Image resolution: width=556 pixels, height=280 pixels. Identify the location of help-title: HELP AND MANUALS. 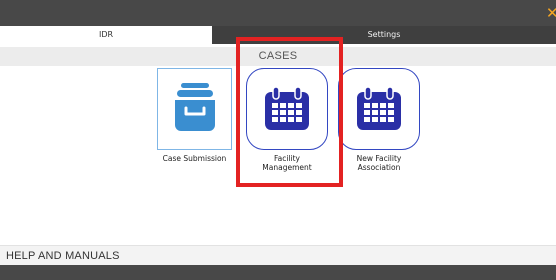
(63, 256).